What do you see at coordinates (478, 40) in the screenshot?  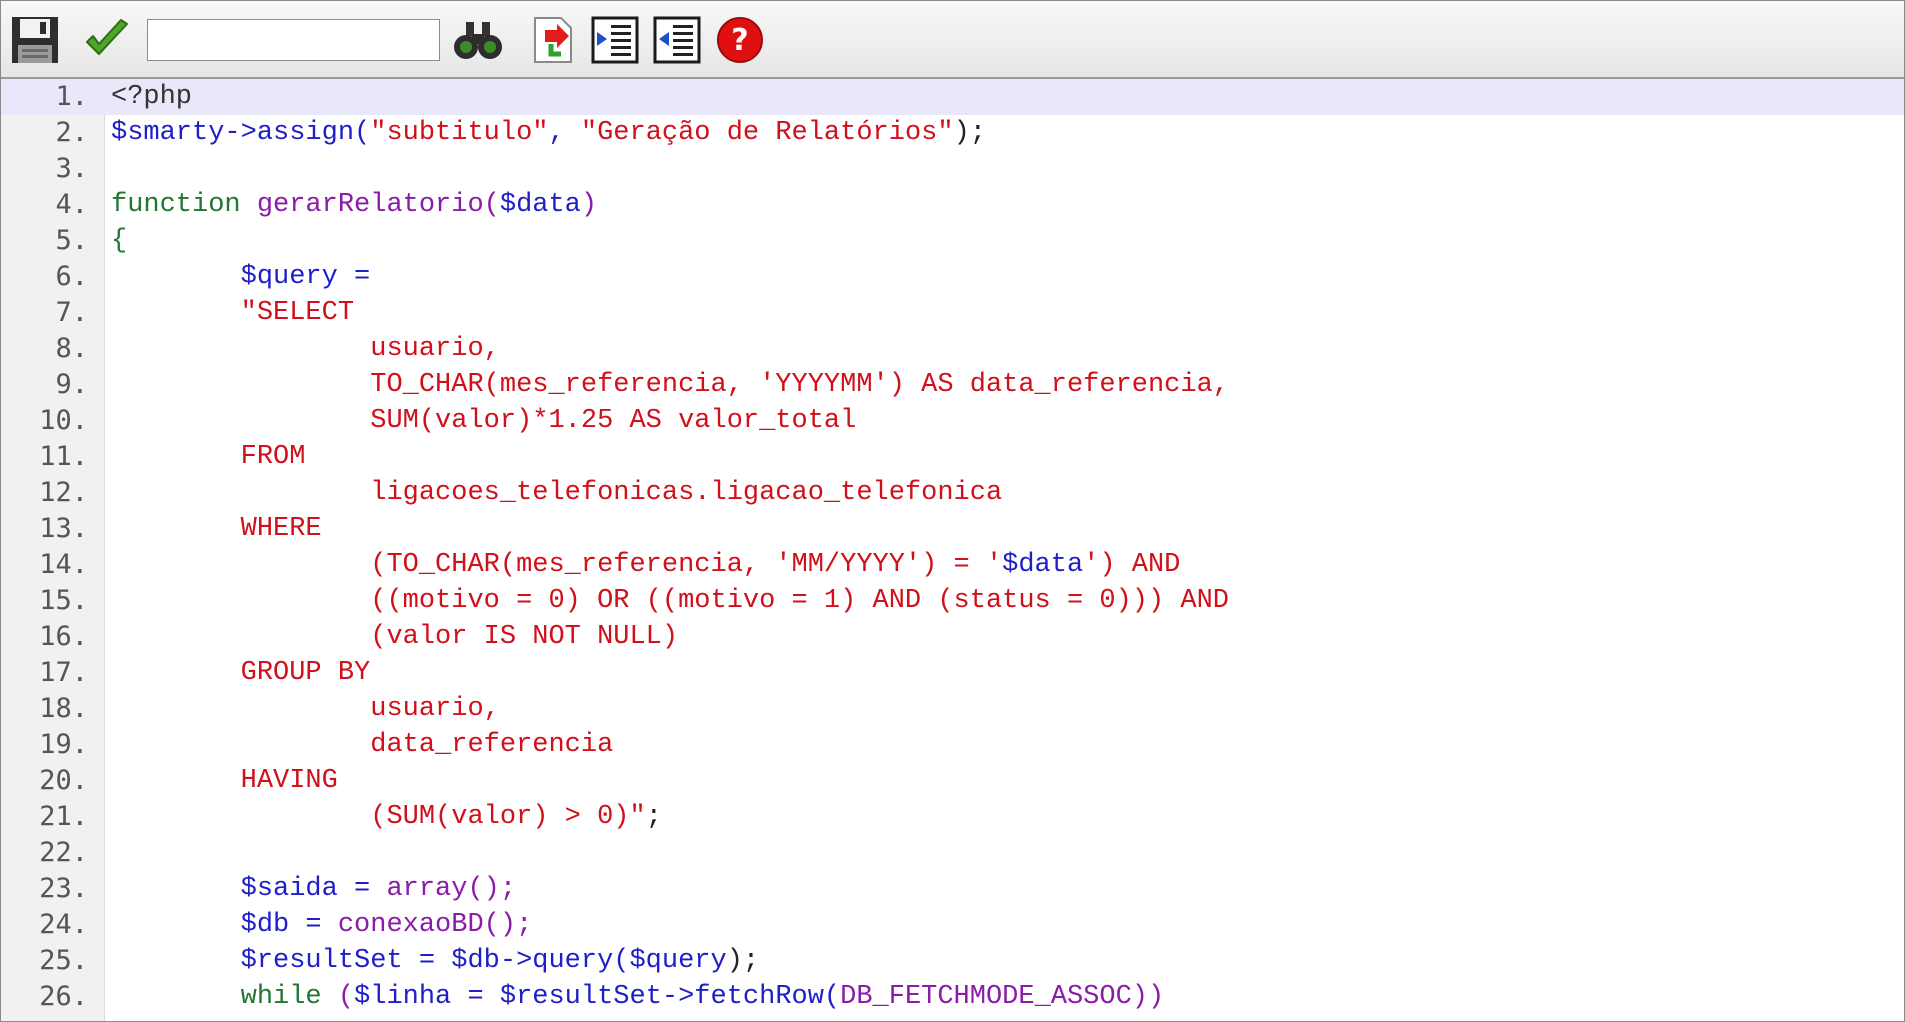 I see `find-icon` at bounding box center [478, 40].